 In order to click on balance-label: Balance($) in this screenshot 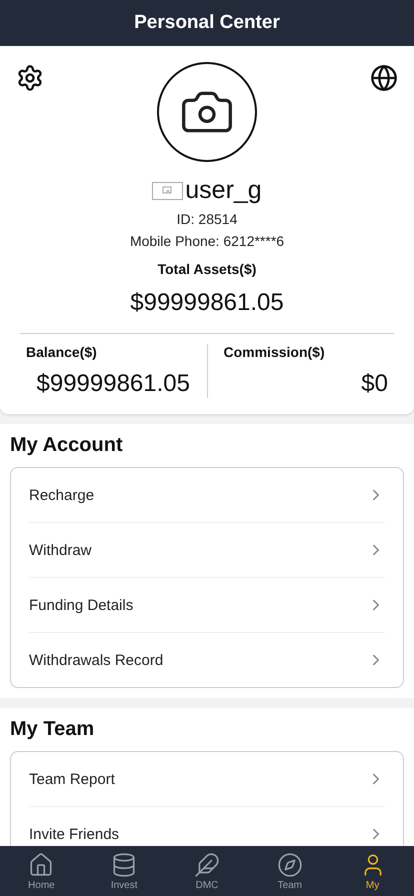, I will do `click(61, 352)`.